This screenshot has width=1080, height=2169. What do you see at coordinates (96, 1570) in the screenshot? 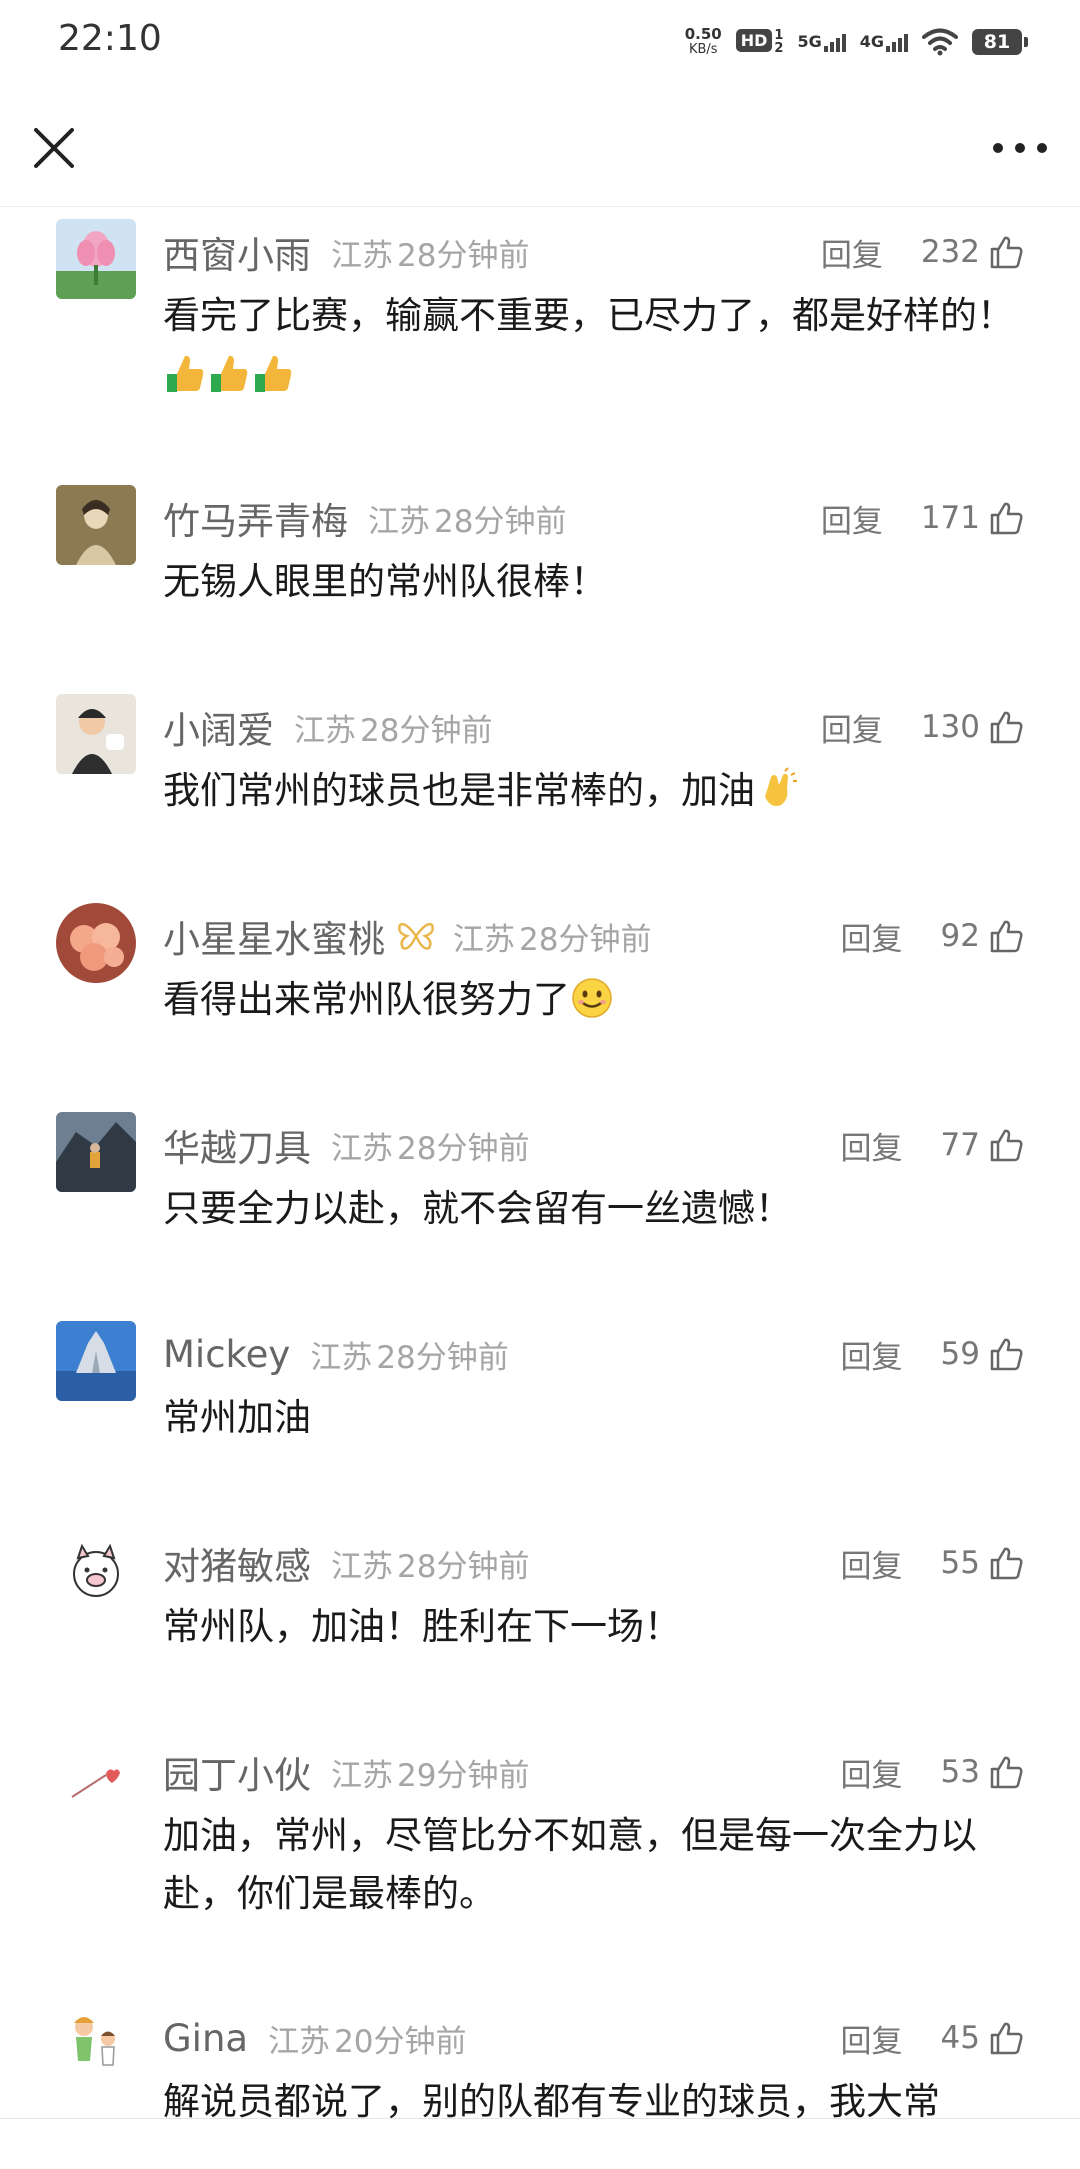
I see `pig-avatar` at bounding box center [96, 1570].